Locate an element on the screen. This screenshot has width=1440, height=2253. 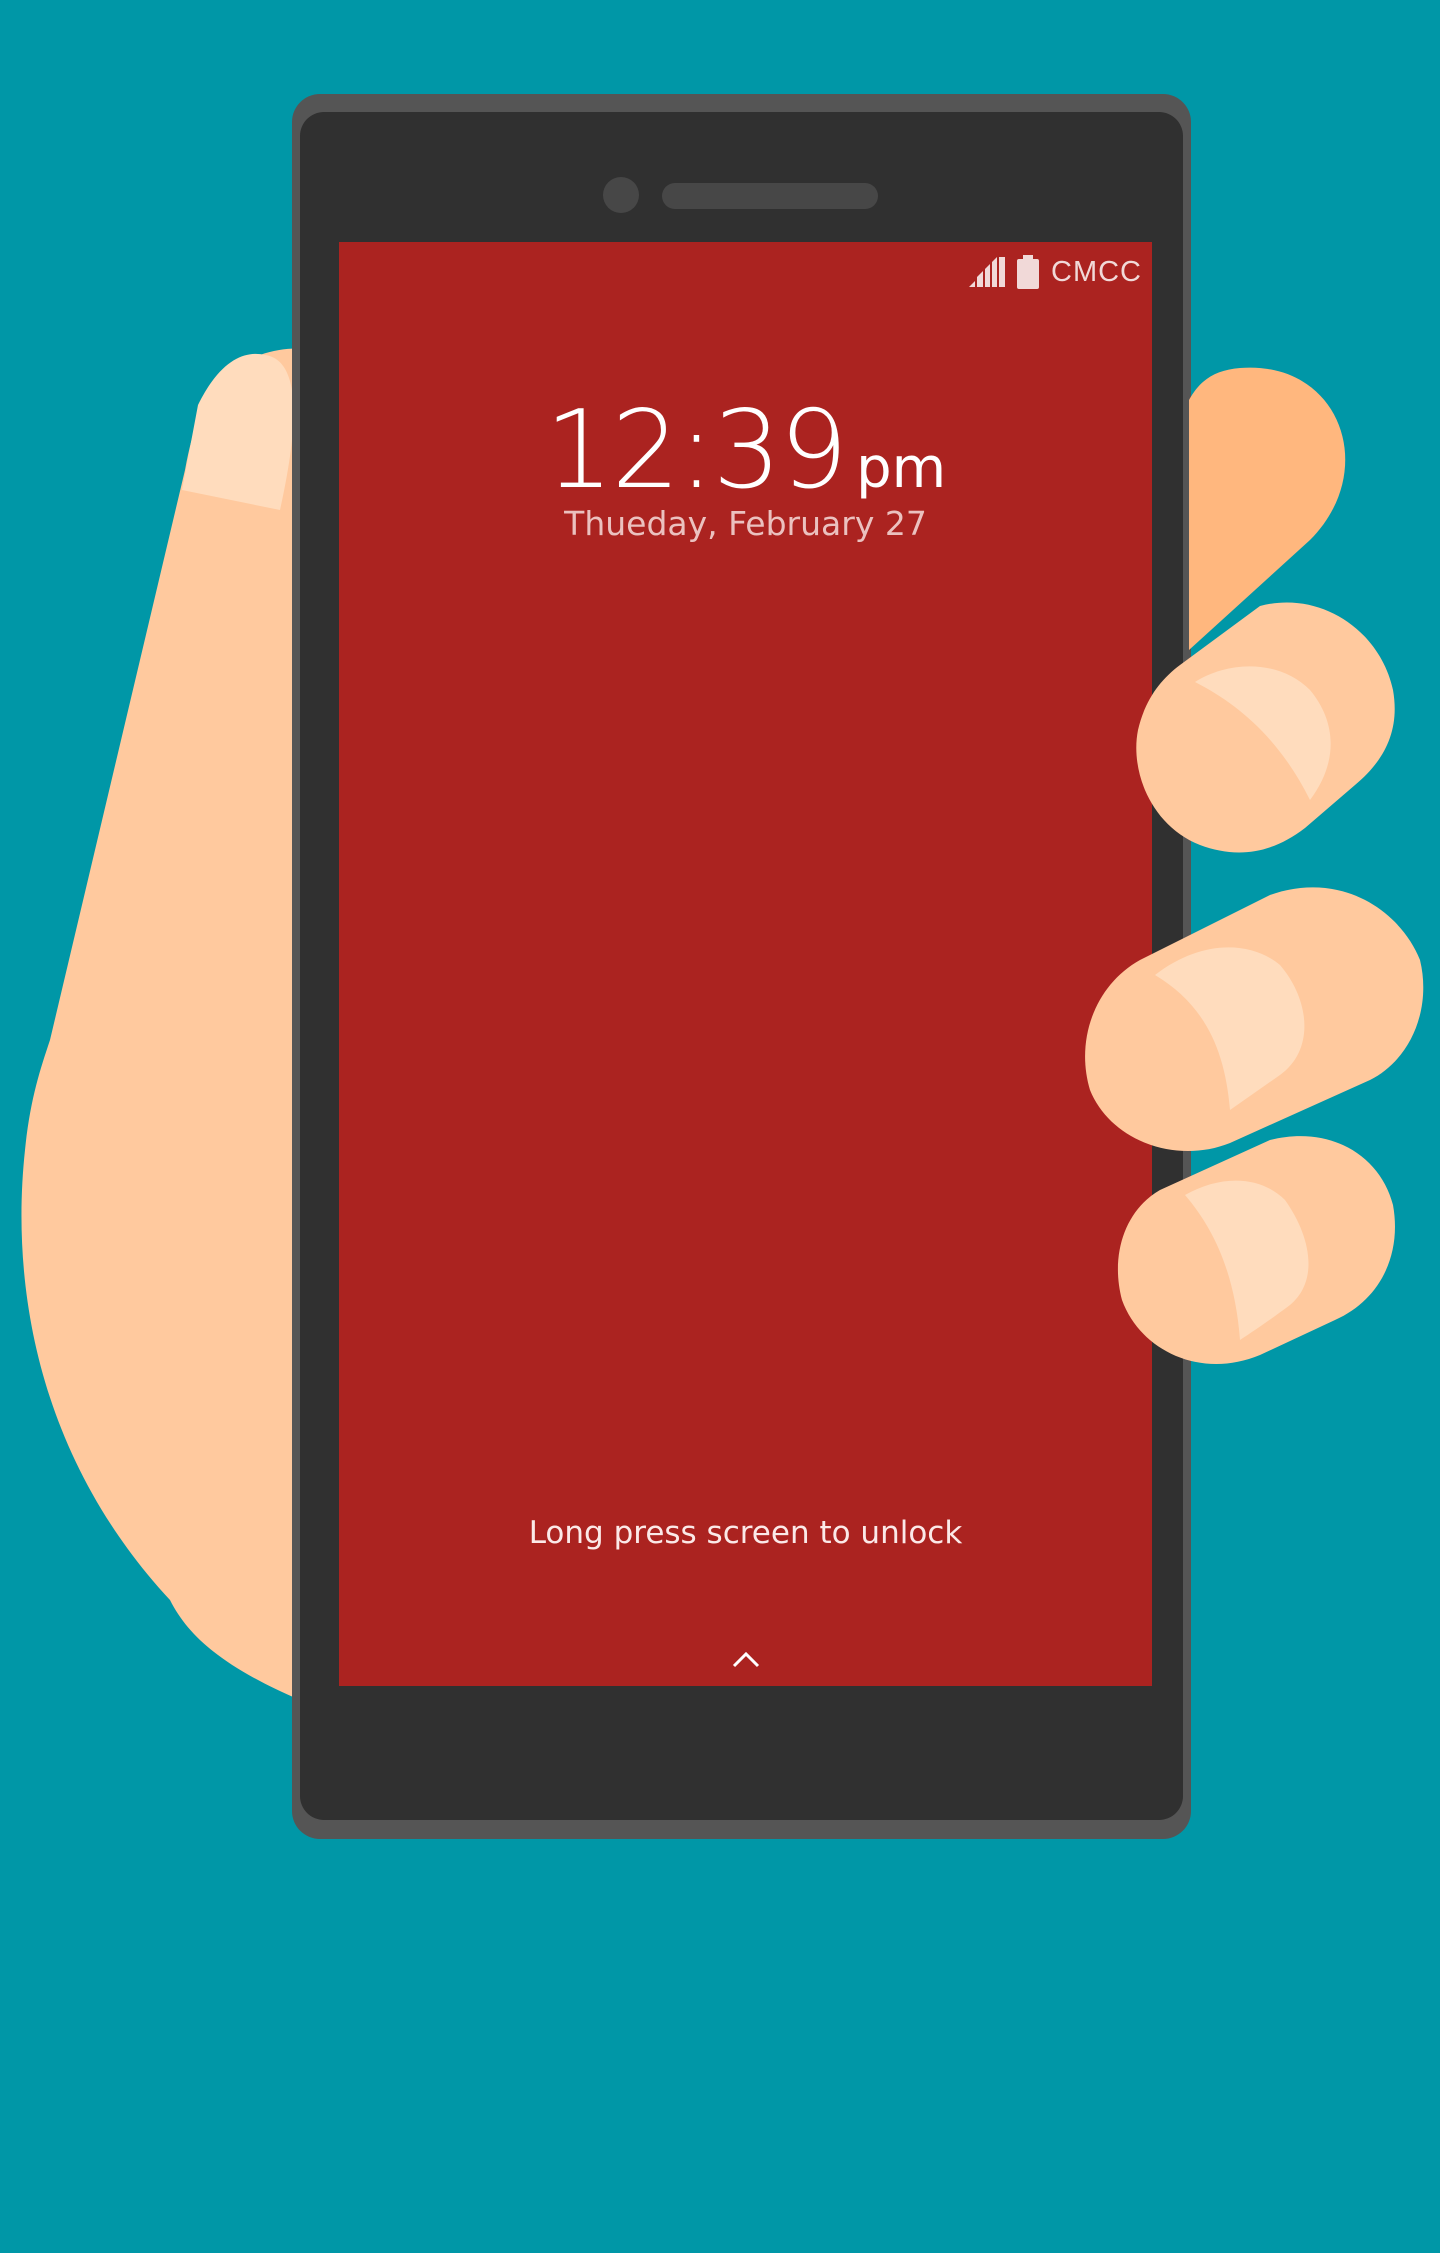
finger-little is located at coordinates (1256, 1250).